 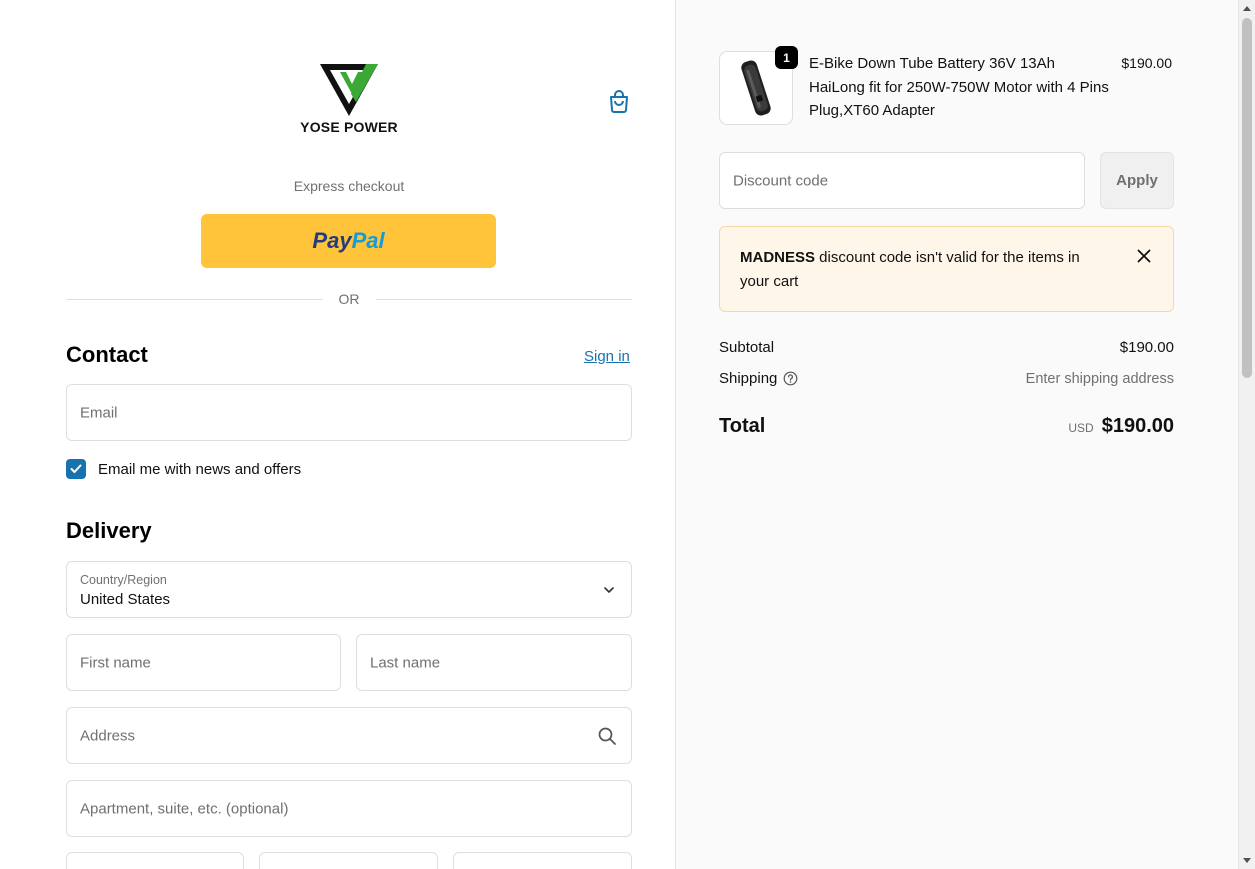 What do you see at coordinates (1146, 63) in the screenshot?
I see `product-price: $190.00` at bounding box center [1146, 63].